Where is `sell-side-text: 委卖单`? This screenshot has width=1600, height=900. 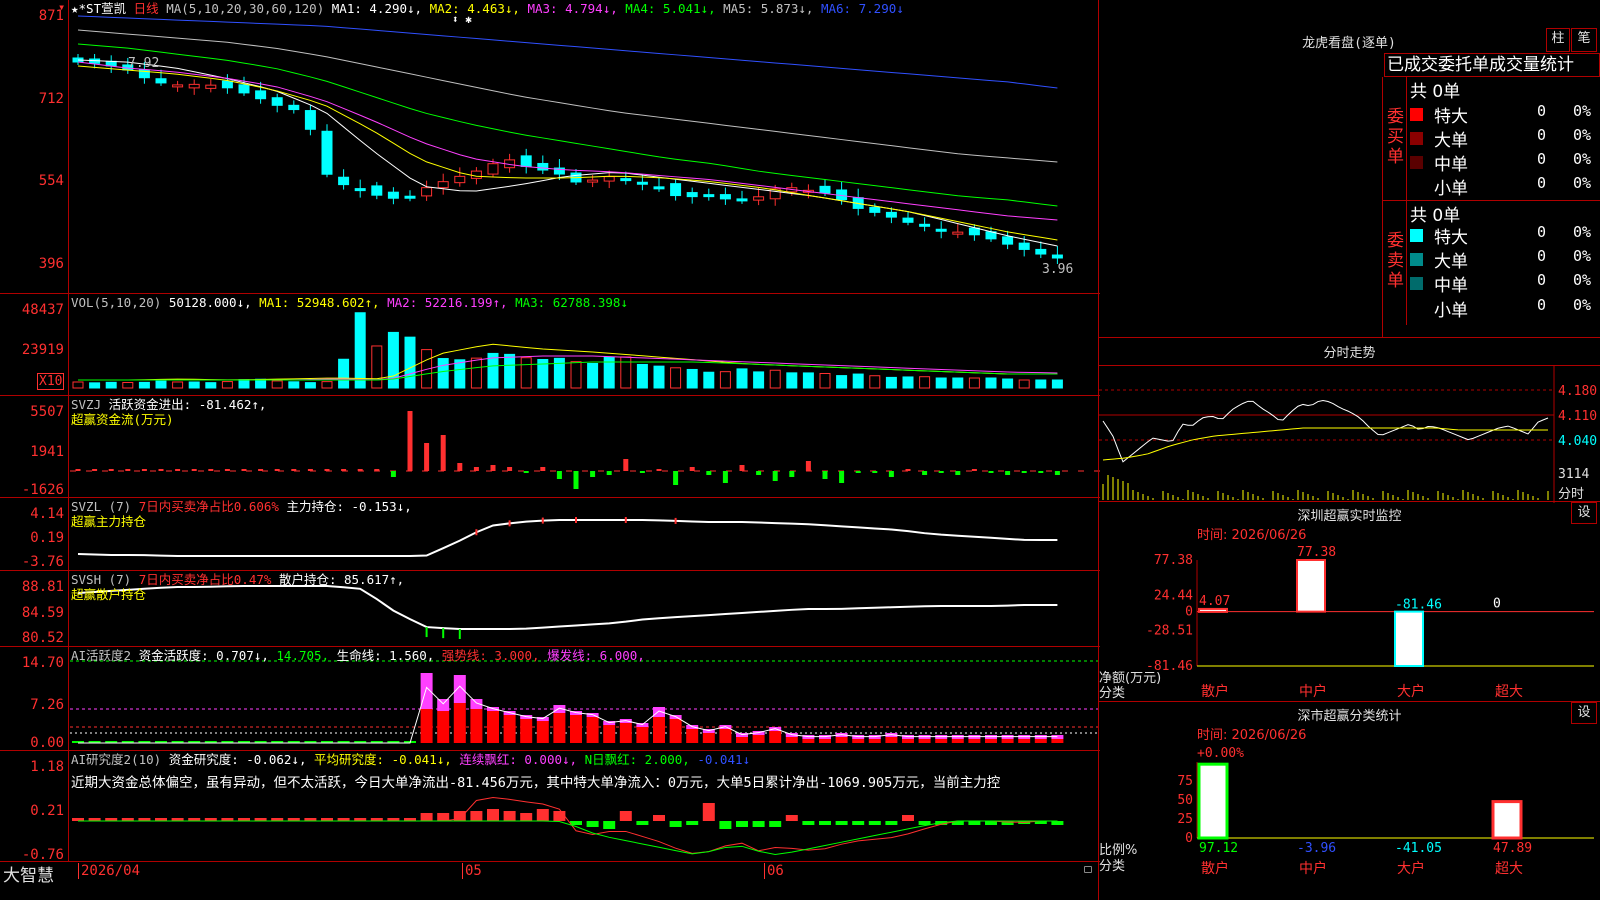 sell-side-text: 委卖单 is located at coordinates (1395, 261).